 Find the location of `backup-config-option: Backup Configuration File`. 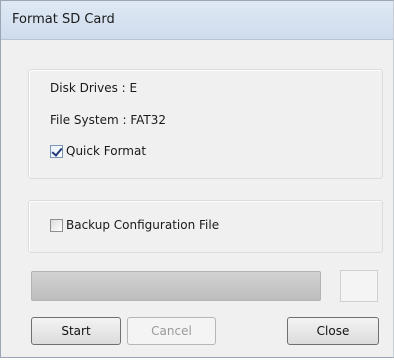

backup-config-option: Backup Configuration File is located at coordinates (134, 225).